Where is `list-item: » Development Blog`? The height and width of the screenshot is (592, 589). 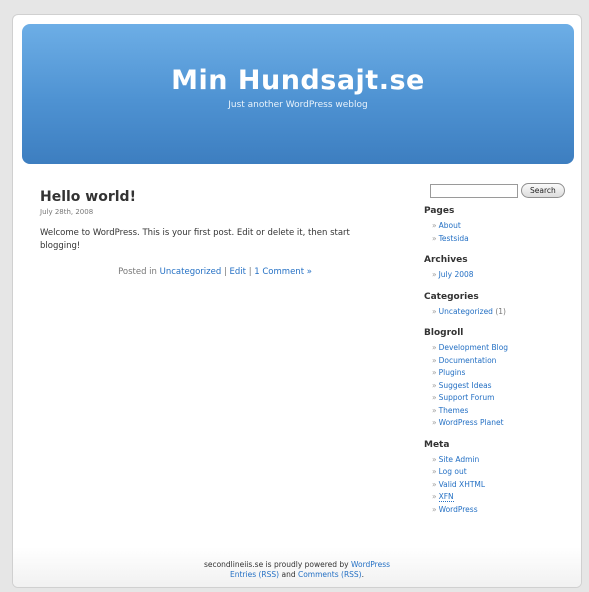
list-item: » Development Blog is located at coordinates (503, 348).